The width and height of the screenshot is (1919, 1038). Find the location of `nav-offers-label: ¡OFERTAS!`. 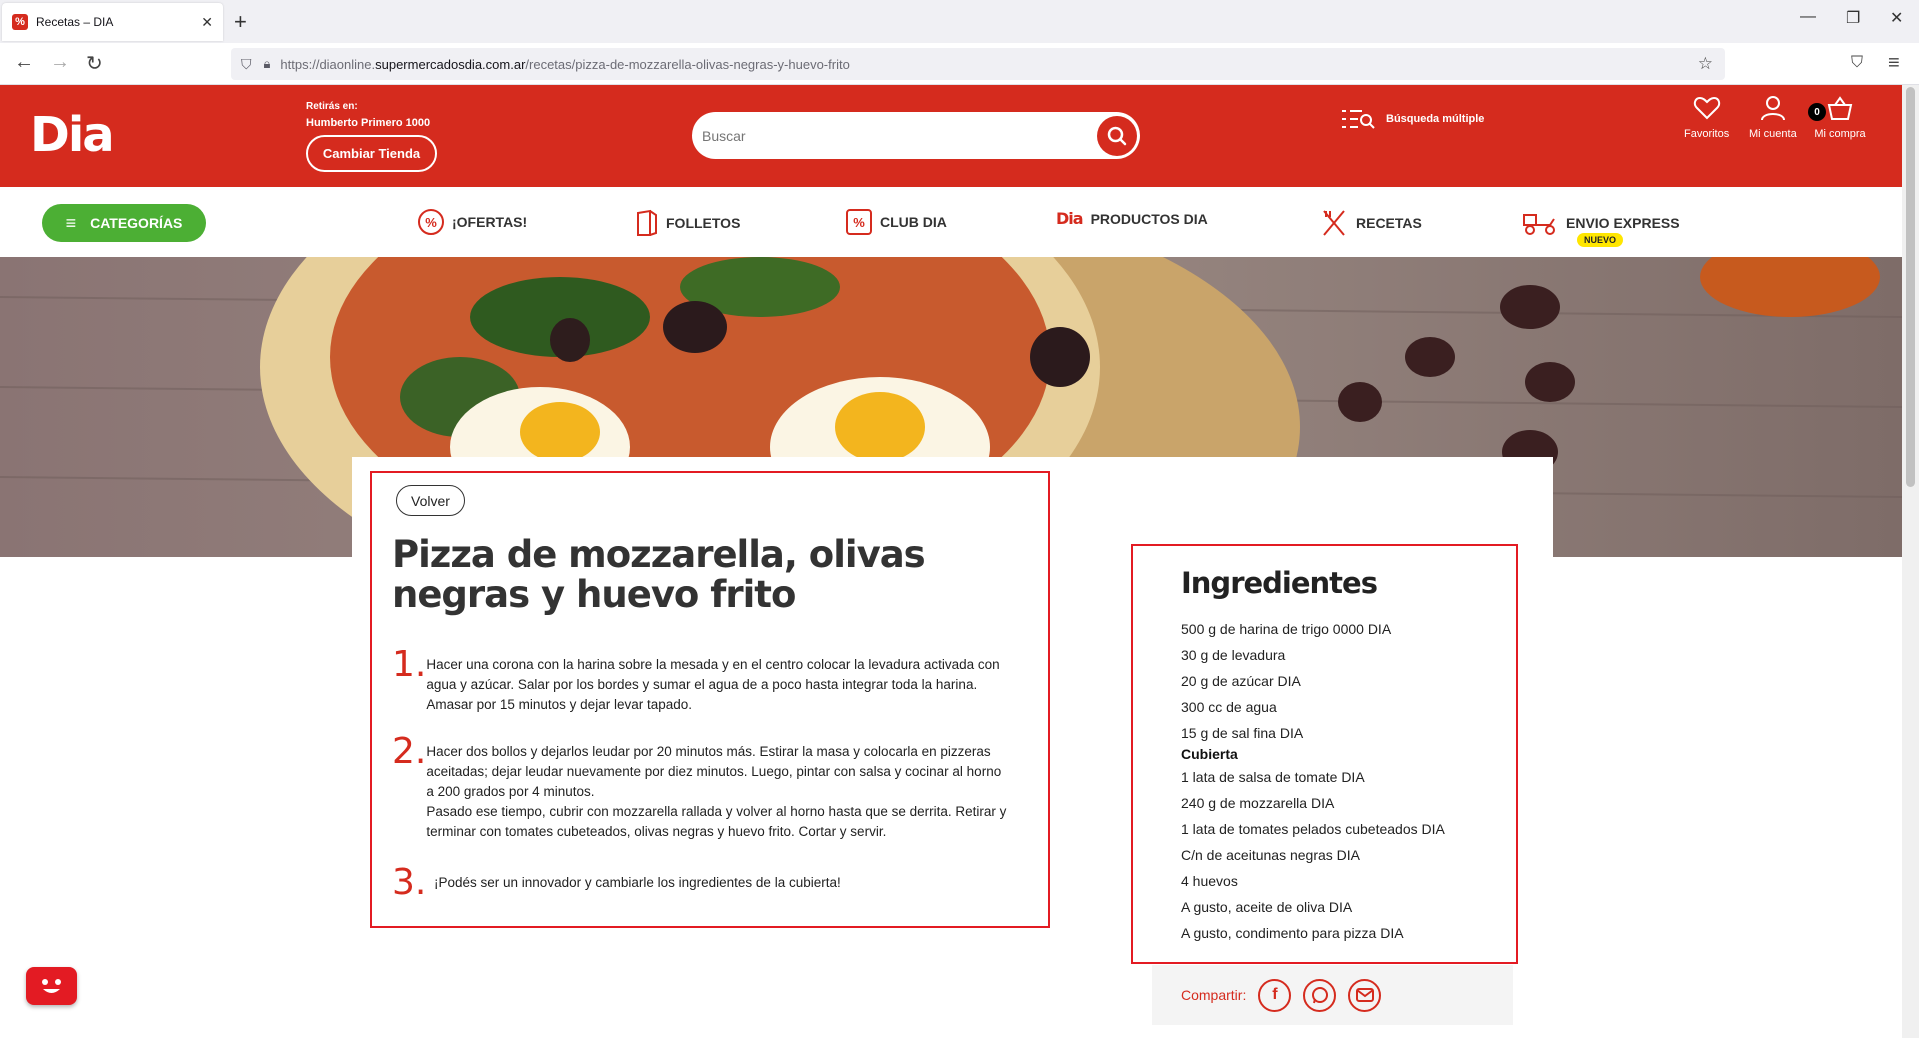

nav-offers-label: ¡OFERTAS! is located at coordinates (490, 222).